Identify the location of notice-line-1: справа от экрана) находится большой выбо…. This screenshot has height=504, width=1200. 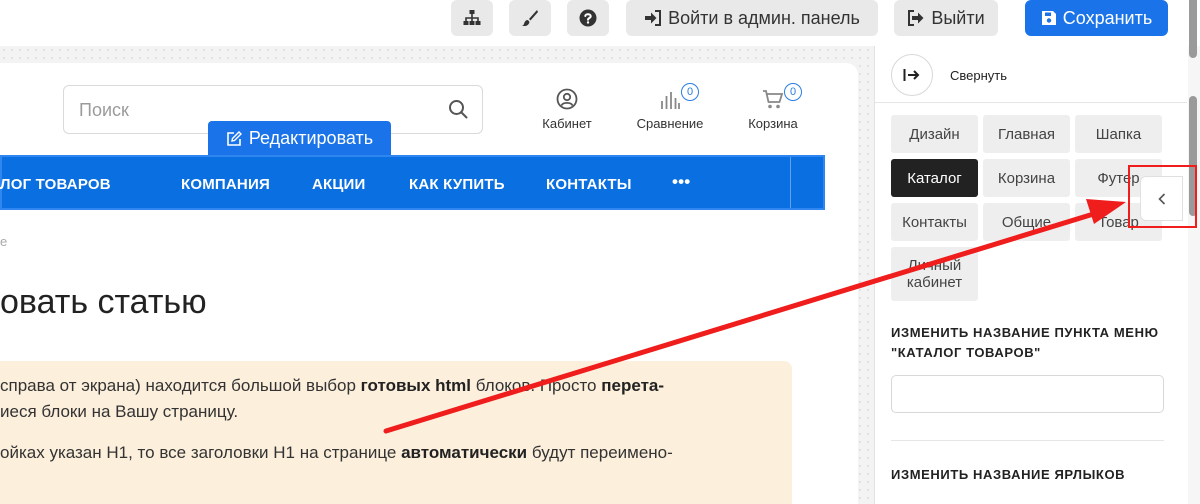
(332, 385).